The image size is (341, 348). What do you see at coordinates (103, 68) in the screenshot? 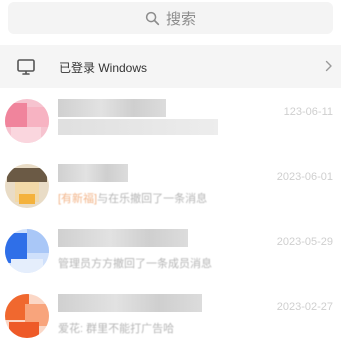
I see `login-status-label: 已登录 Windows` at bounding box center [103, 68].